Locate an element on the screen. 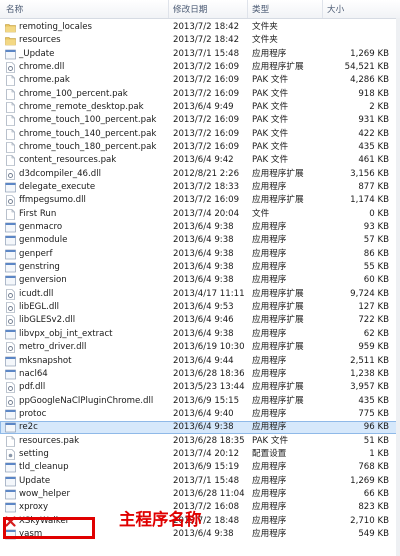 This screenshot has width=400, height=556. file-size: 1,269 KB is located at coordinates (369, 53).